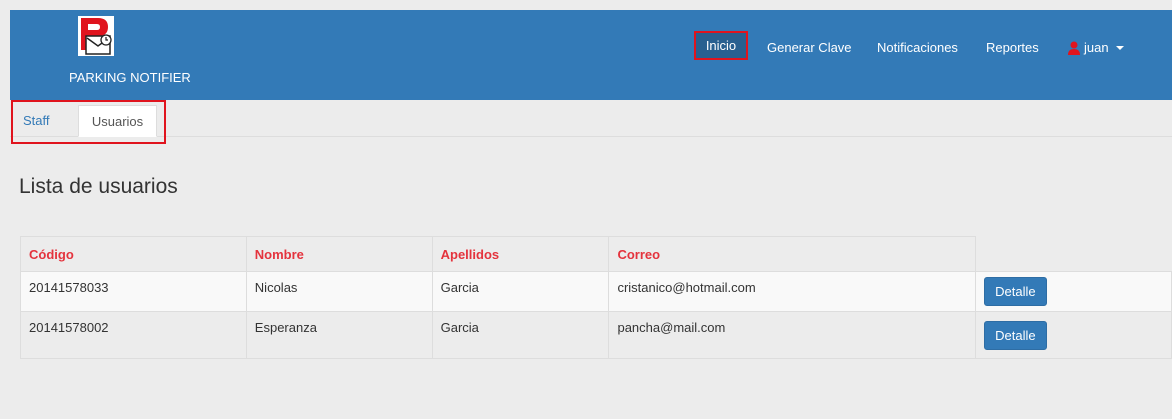 The height and width of the screenshot is (419, 1172). What do you see at coordinates (339, 254) in the screenshot?
I see `column-header-nombre: Nombre` at bounding box center [339, 254].